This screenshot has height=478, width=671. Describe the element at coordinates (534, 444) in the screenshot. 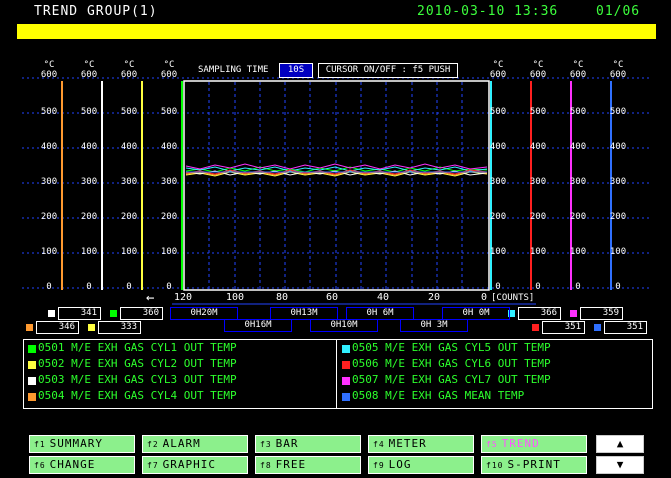

I see `trend-key: f5 TREND` at that location.